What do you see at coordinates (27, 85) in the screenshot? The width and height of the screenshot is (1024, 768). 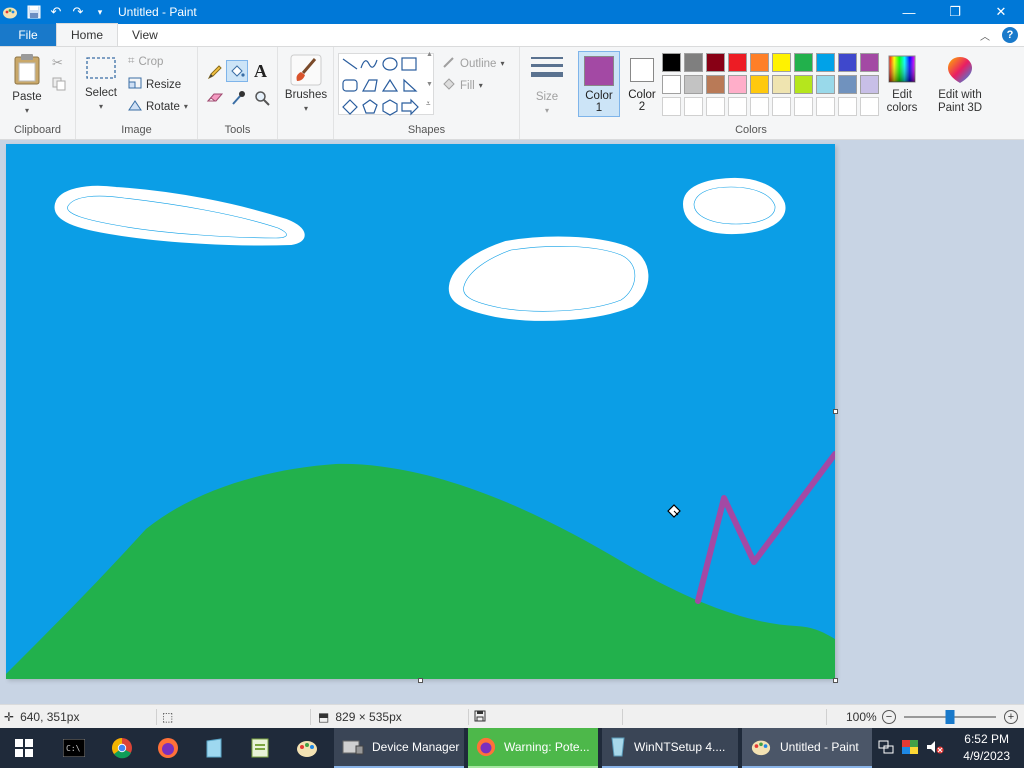 I see `paste-button: Paste ▾` at bounding box center [27, 85].